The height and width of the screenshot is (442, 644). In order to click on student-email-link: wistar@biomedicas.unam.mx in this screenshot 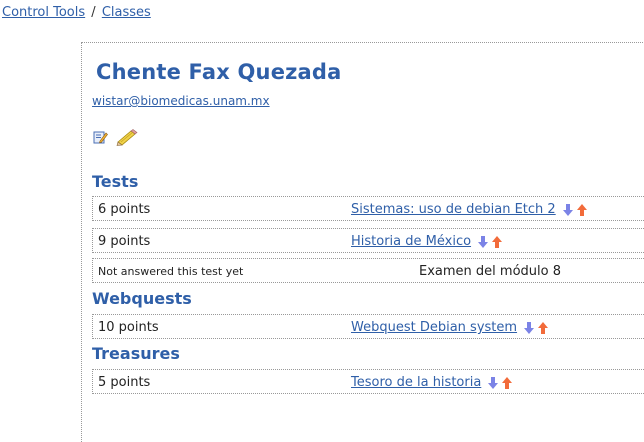, I will do `click(181, 101)`.